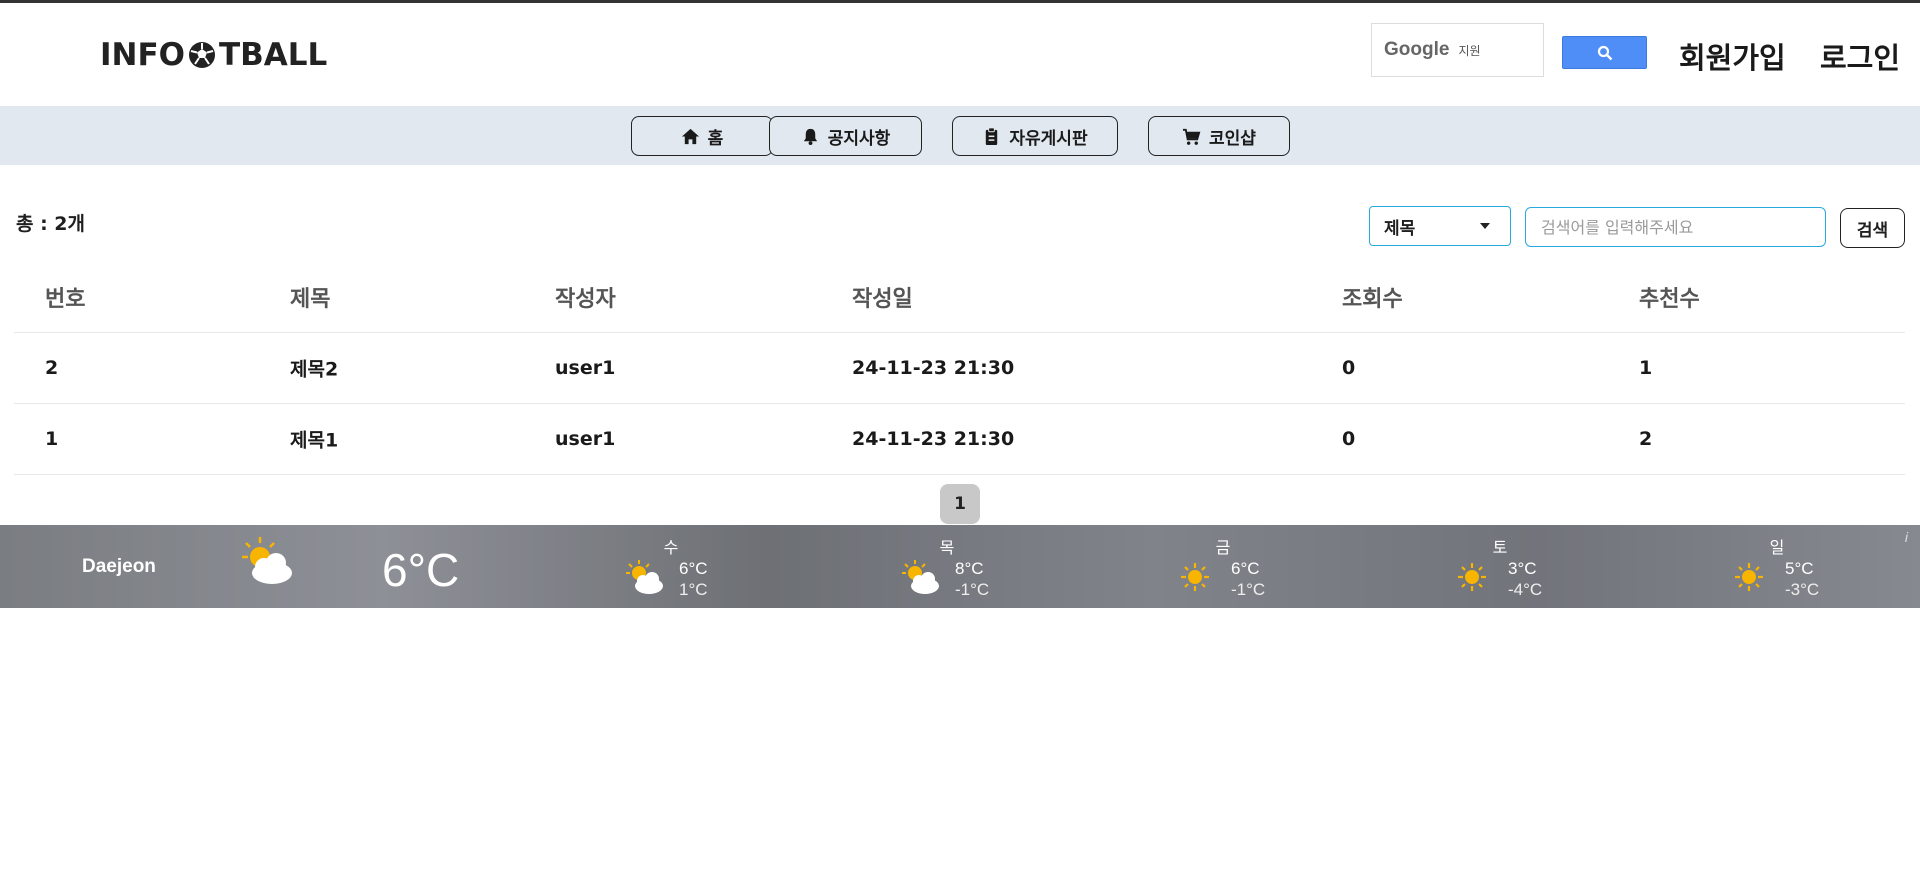  Describe the element at coordinates (421, 570) in the screenshot. I see `weather-current-temp: 6°C` at that location.